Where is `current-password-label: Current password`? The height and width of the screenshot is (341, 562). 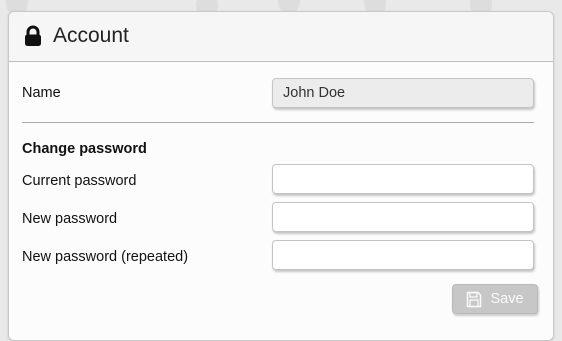 current-password-label: Current password is located at coordinates (79, 181).